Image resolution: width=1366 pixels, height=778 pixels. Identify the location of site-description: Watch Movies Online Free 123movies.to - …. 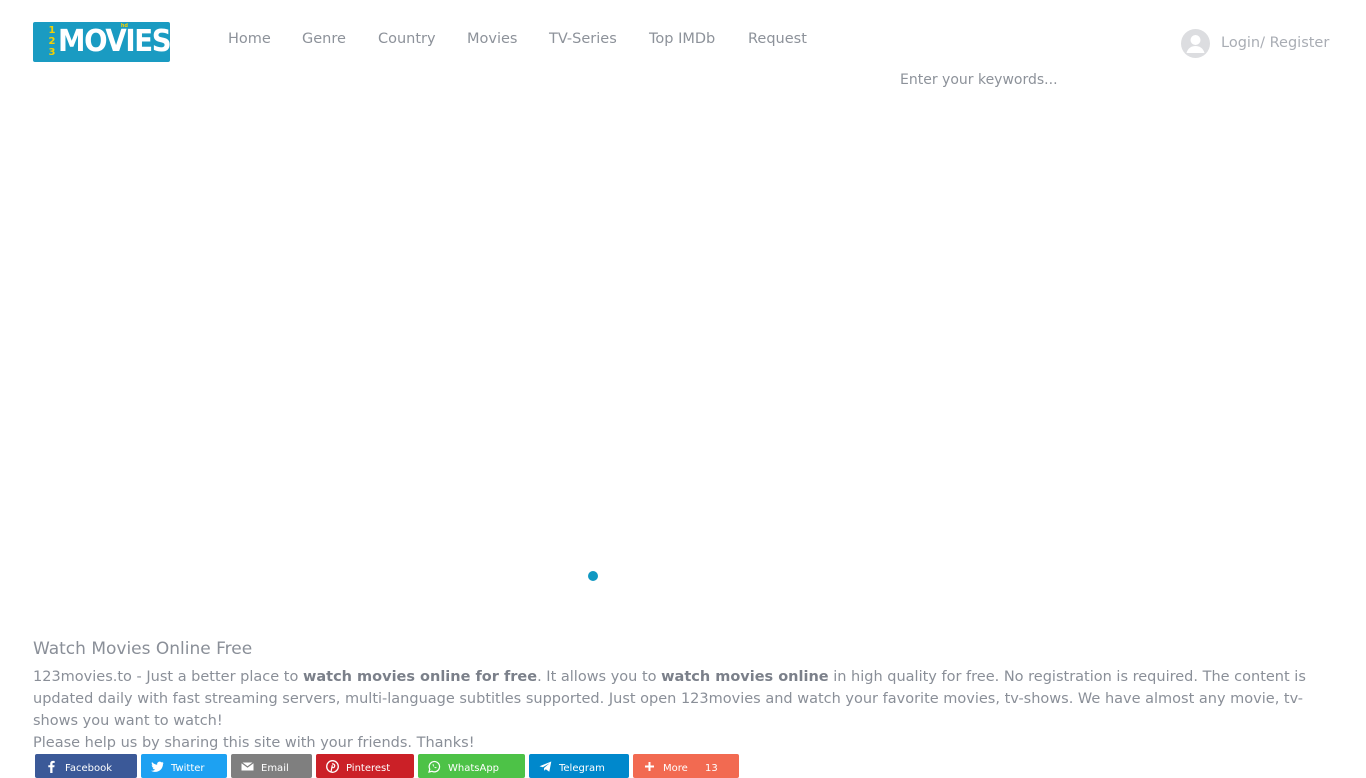
(685, 696).